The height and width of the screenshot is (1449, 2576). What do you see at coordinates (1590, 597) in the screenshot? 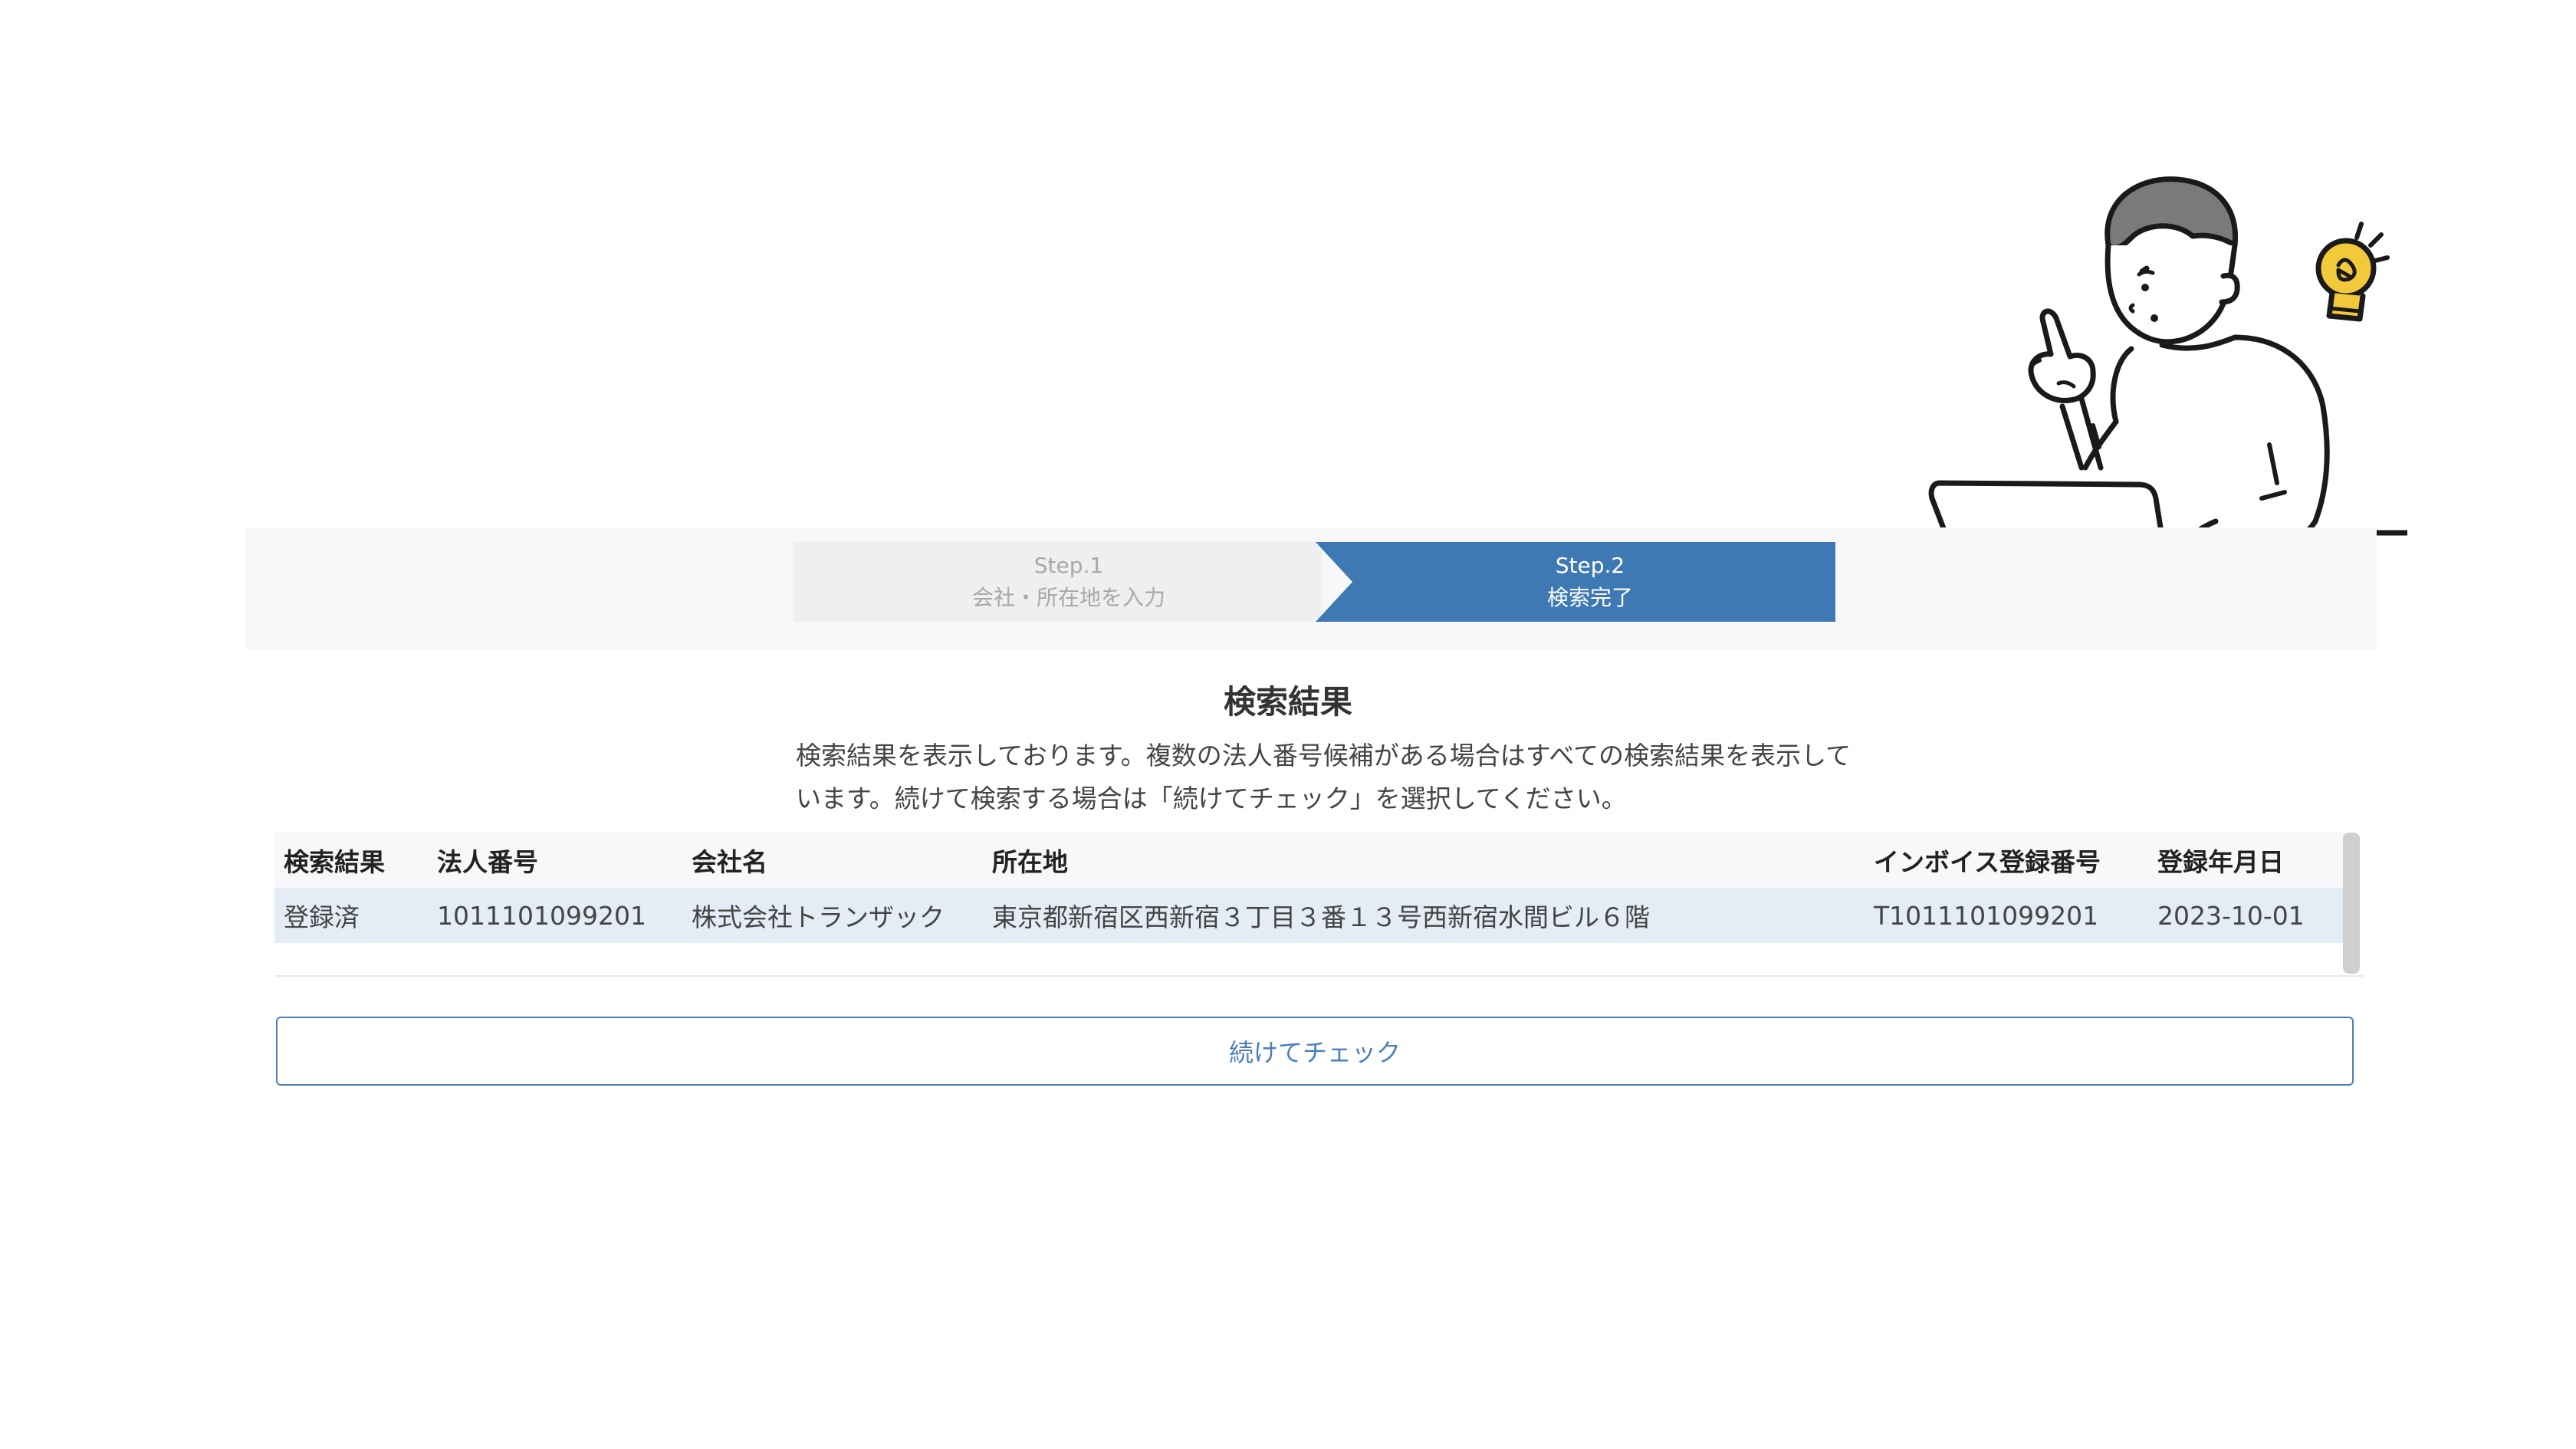
I see `step-2-text: 検索完了` at bounding box center [1590, 597].